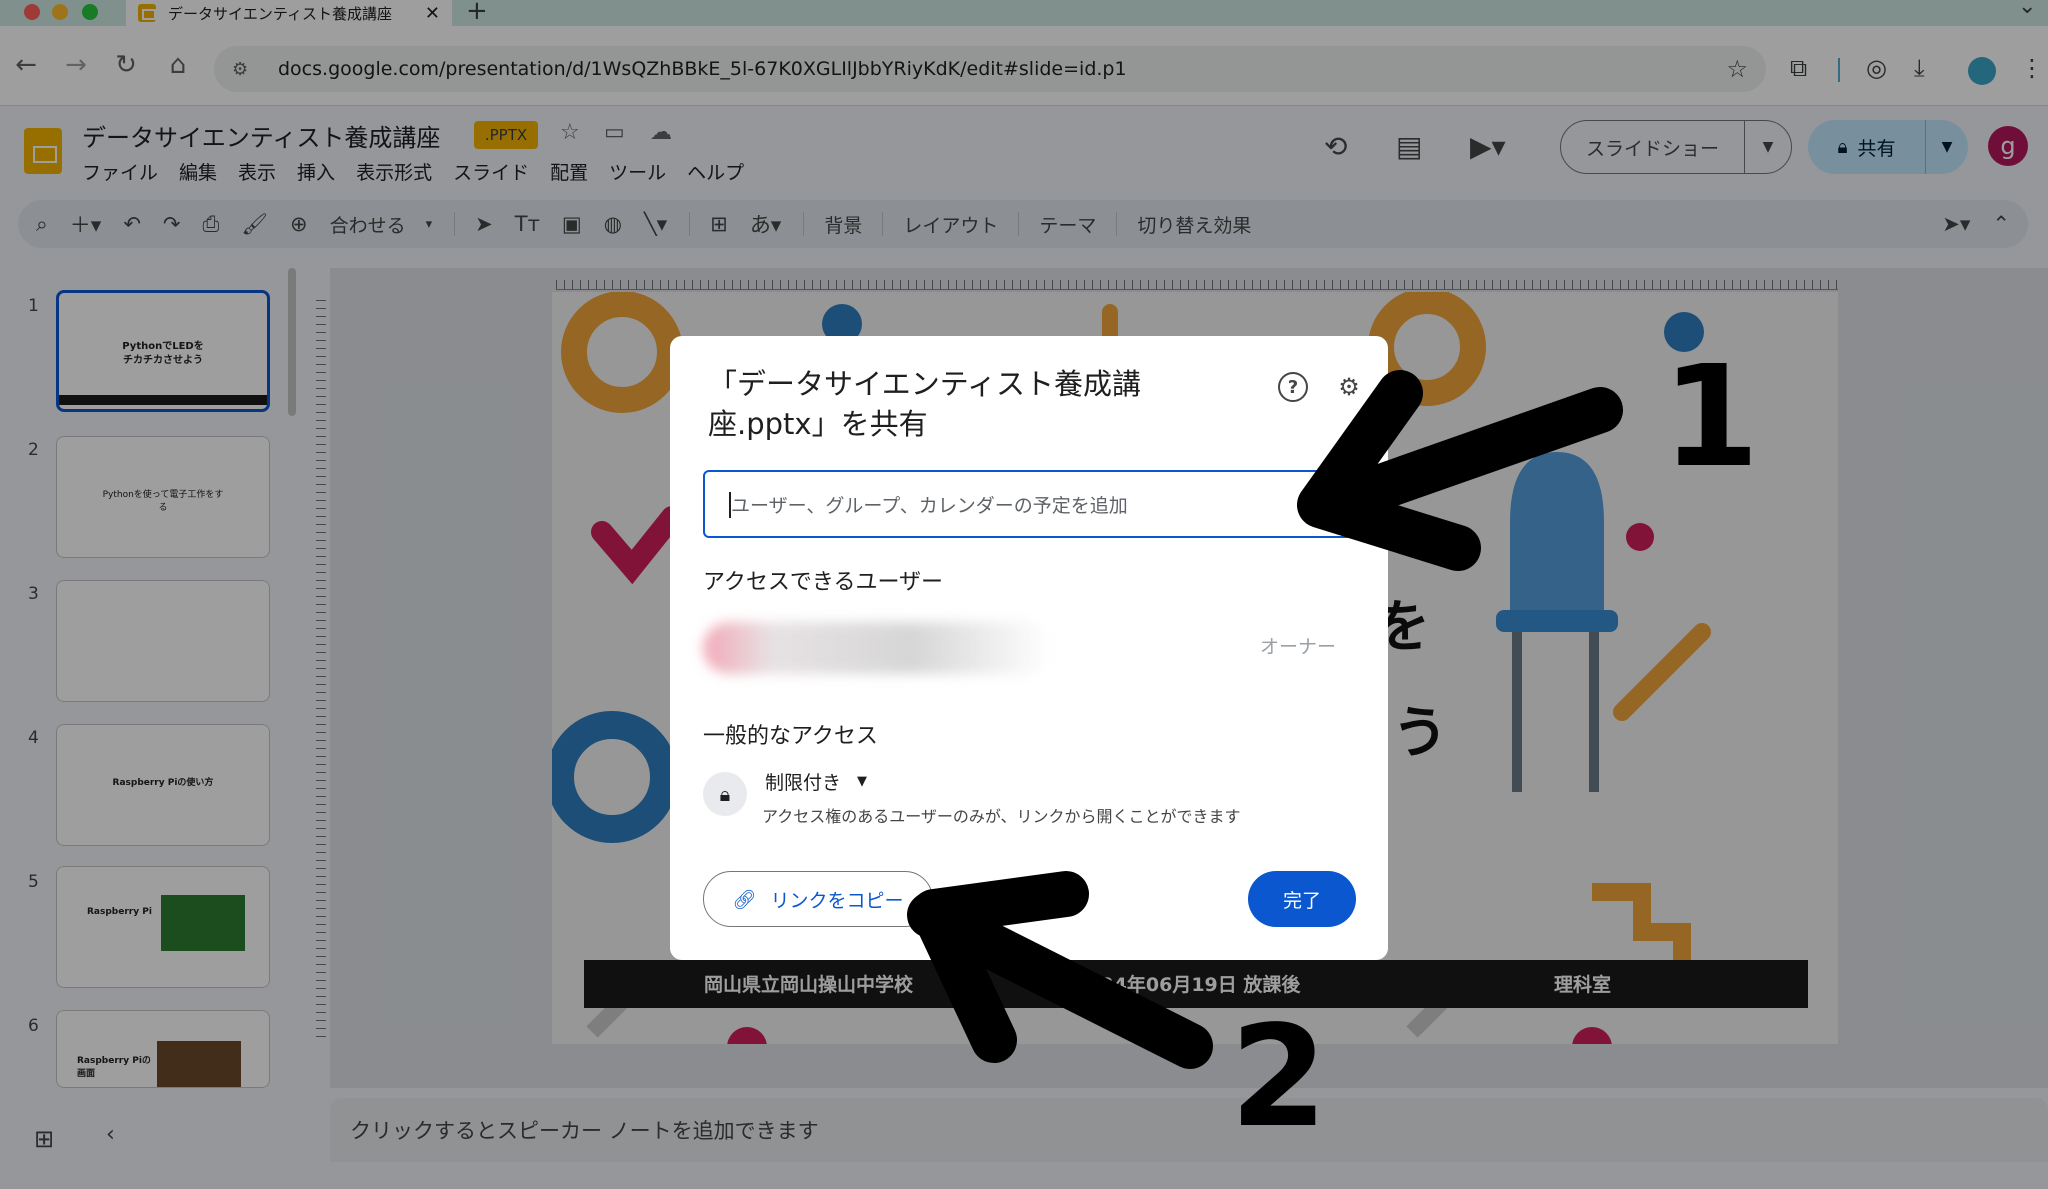  What do you see at coordinates (1279, 1077) in the screenshot?
I see `annotation-label-2: 2` at bounding box center [1279, 1077].